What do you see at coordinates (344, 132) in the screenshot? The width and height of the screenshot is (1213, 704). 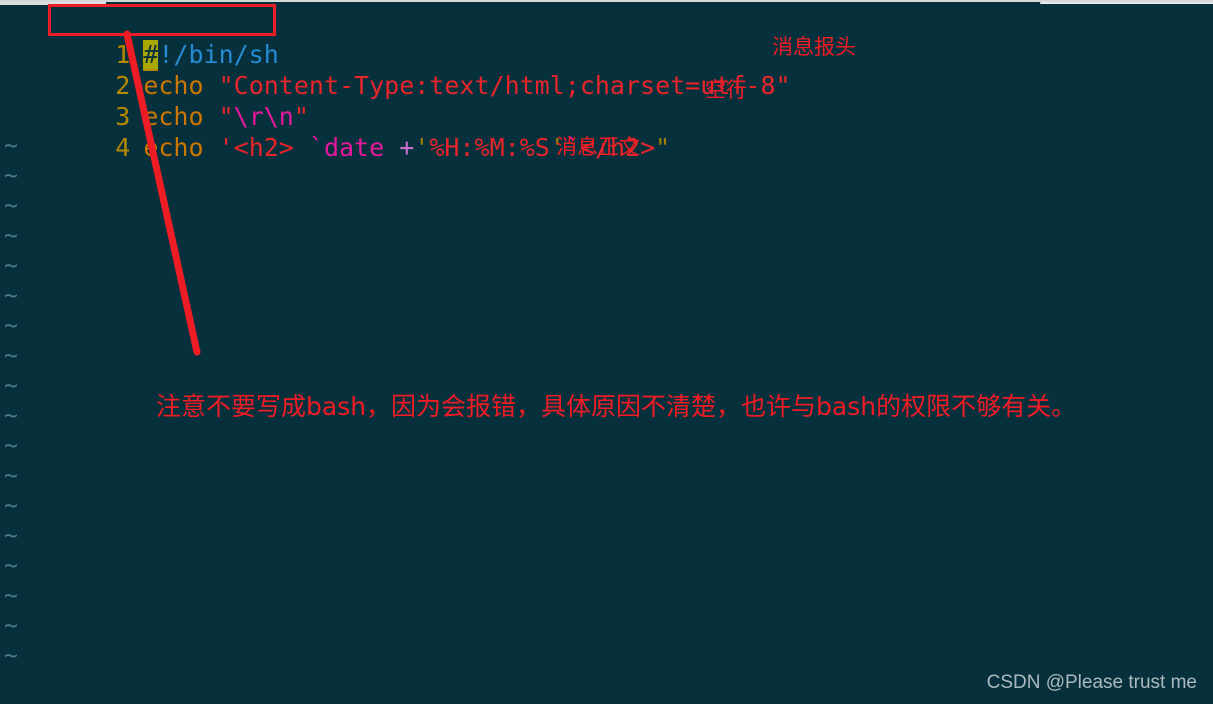 I see `code-line-4: 4 echo '<h2> `date +'%H:%M:%S'`</h2>"` at bounding box center [344, 132].